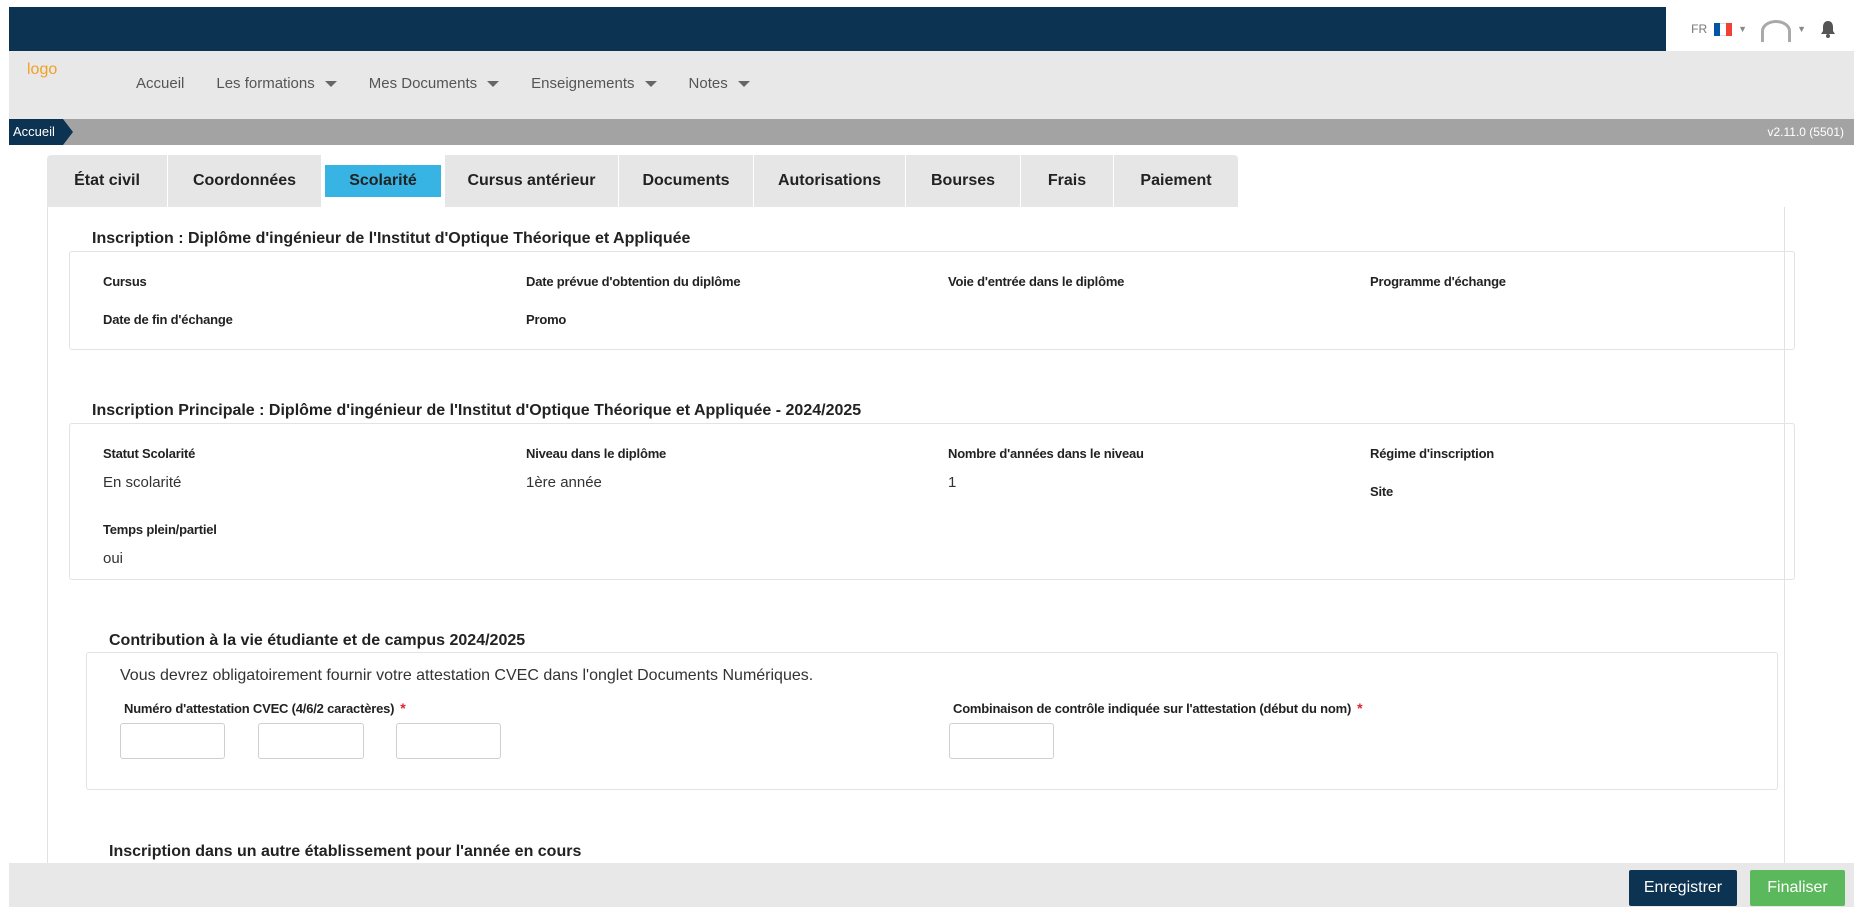  What do you see at coordinates (633, 281) in the screenshot?
I see `date-prevue-label: Date prévue d'obtention du diplôme` at bounding box center [633, 281].